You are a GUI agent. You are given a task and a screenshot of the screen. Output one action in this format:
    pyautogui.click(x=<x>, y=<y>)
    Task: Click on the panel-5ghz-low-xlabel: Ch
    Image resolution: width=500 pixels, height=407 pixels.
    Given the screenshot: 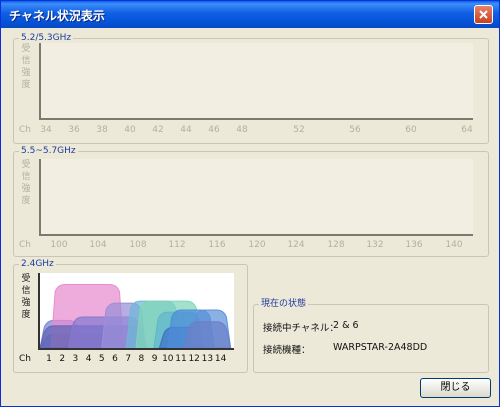 What is the action you would take?
    pyautogui.click(x=25, y=130)
    